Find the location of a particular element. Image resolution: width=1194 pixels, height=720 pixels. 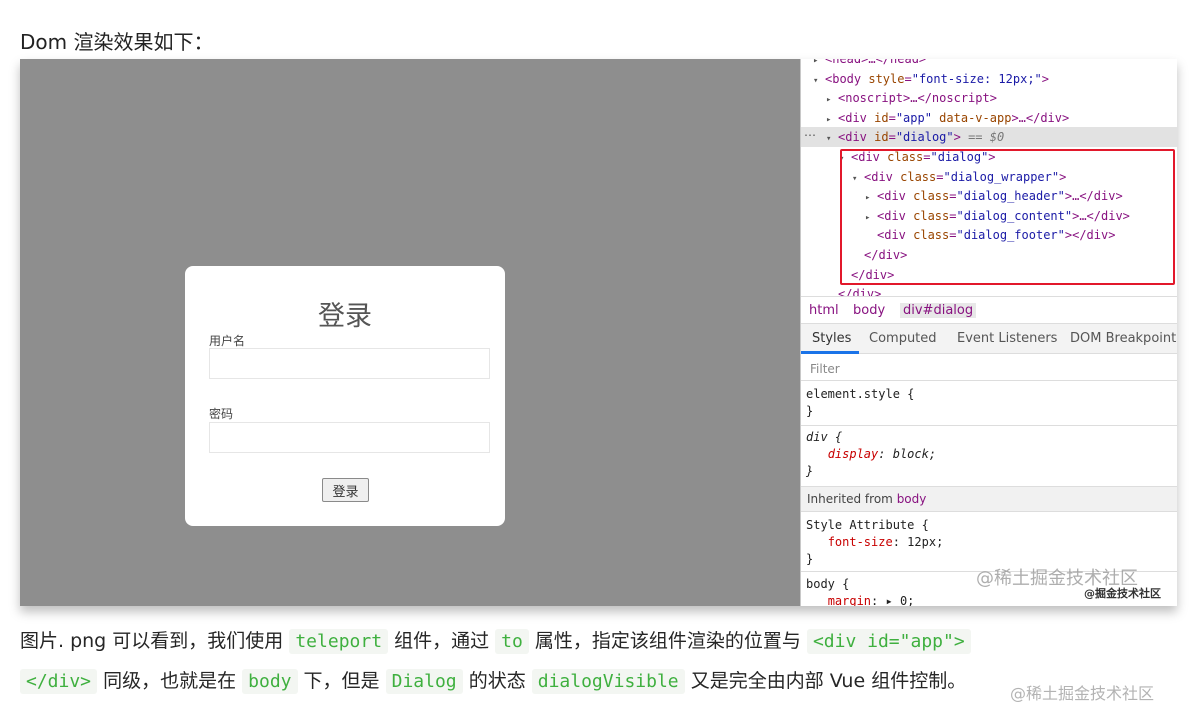

paragraph-watermark: @稀土掘金技术社区 is located at coordinates (1082, 693).